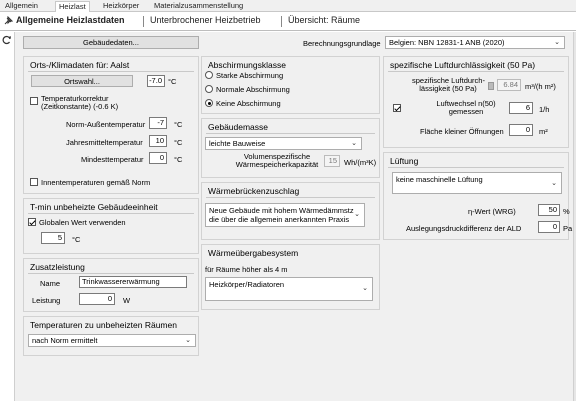 The height and width of the screenshot is (401, 576). Describe the element at coordinates (332, 161) in the screenshot. I see `kapazitaet-input: 15` at that location.